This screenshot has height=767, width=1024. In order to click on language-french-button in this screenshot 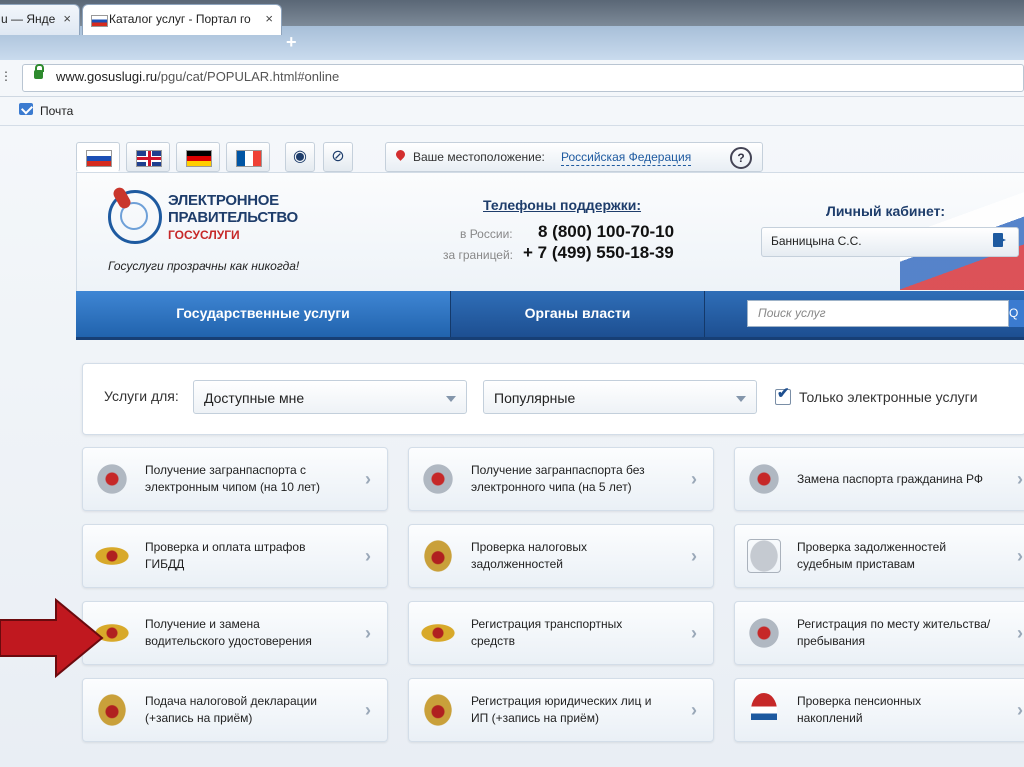, I will do `click(248, 157)`.